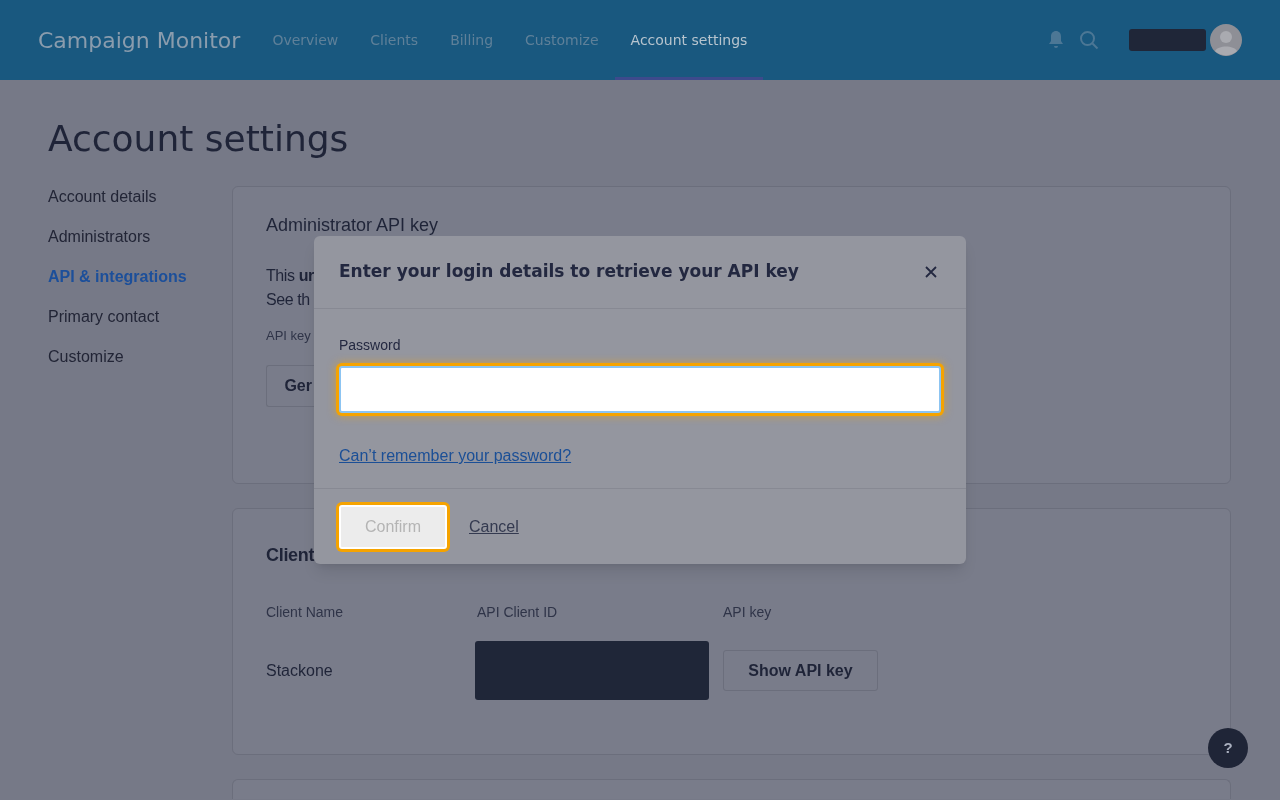 The width and height of the screenshot is (1280, 800). Describe the element at coordinates (472, 40) in the screenshot. I see `nav-tab: Billing` at that location.